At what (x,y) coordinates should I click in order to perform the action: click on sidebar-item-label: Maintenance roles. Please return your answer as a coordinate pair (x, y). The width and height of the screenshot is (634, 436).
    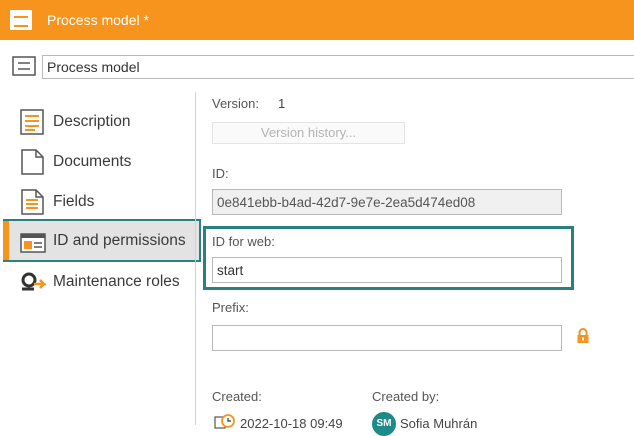
    Looking at the image, I should click on (116, 281).